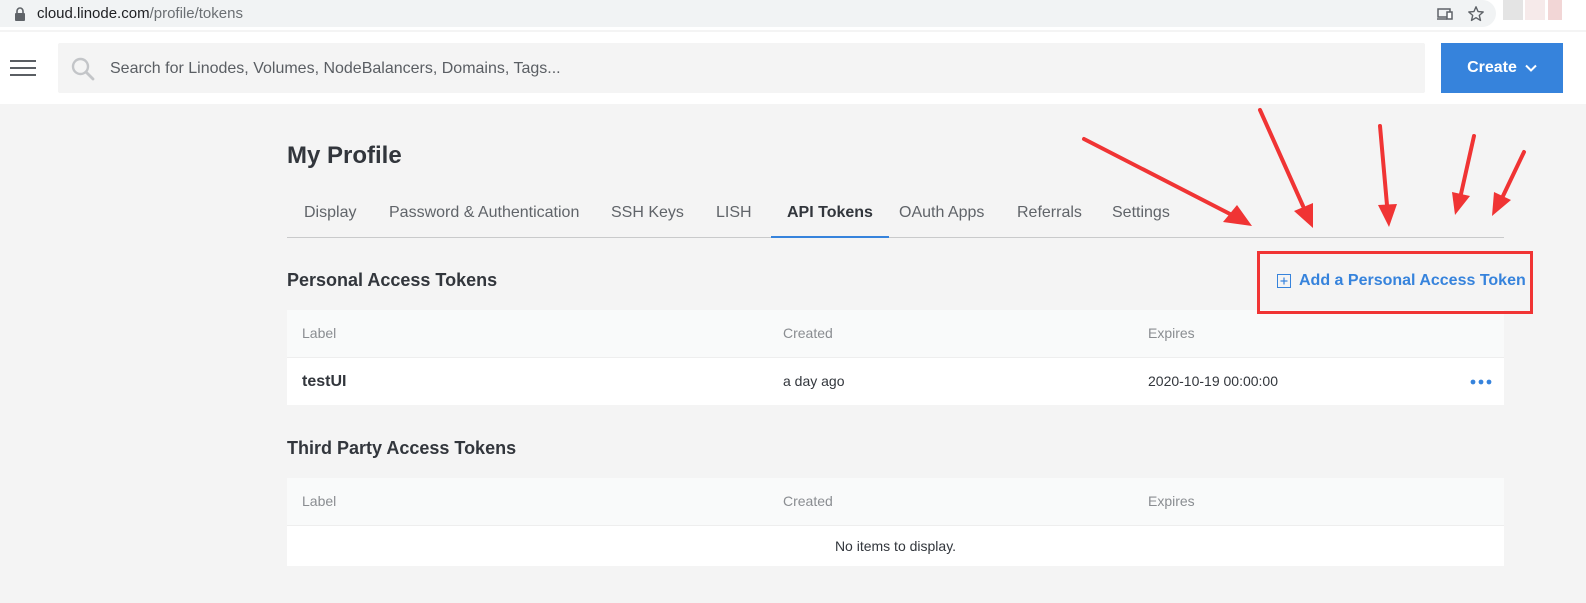 This screenshot has height=603, width=1586. Describe the element at coordinates (330, 213) in the screenshot. I see `tab-display: Display` at that location.